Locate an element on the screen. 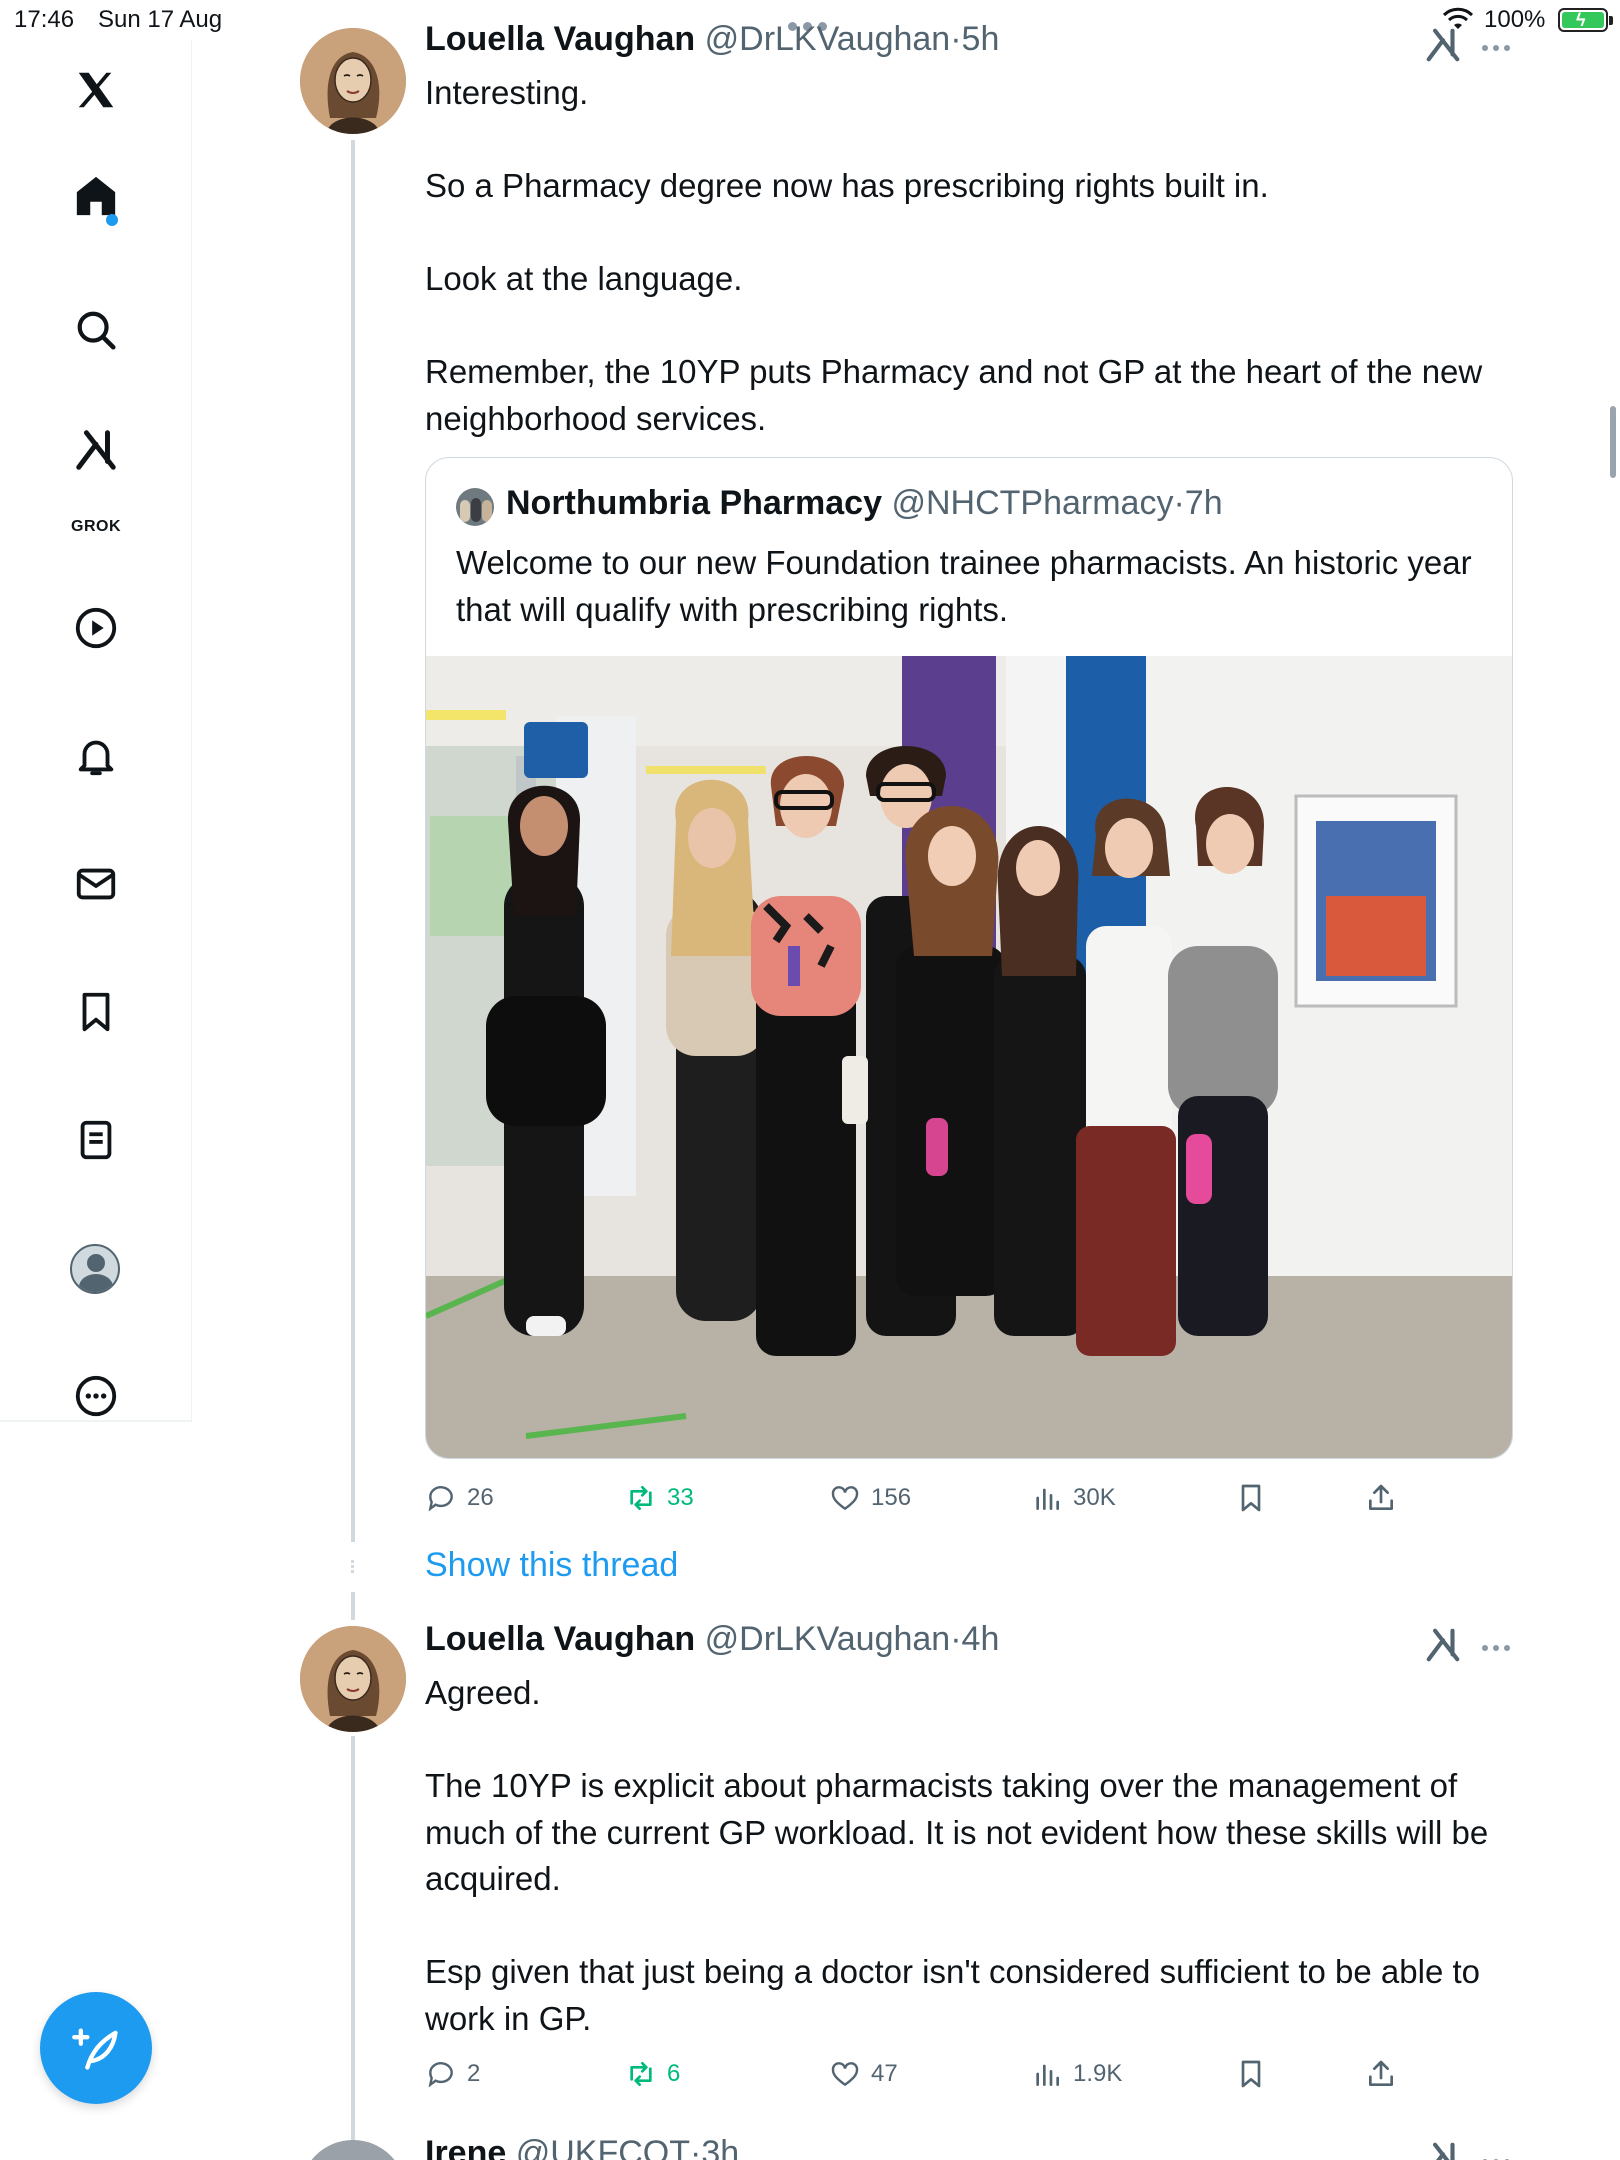 This screenshot has width=1620, height=2160. scrollbar is located at coordinates (1613, 442).